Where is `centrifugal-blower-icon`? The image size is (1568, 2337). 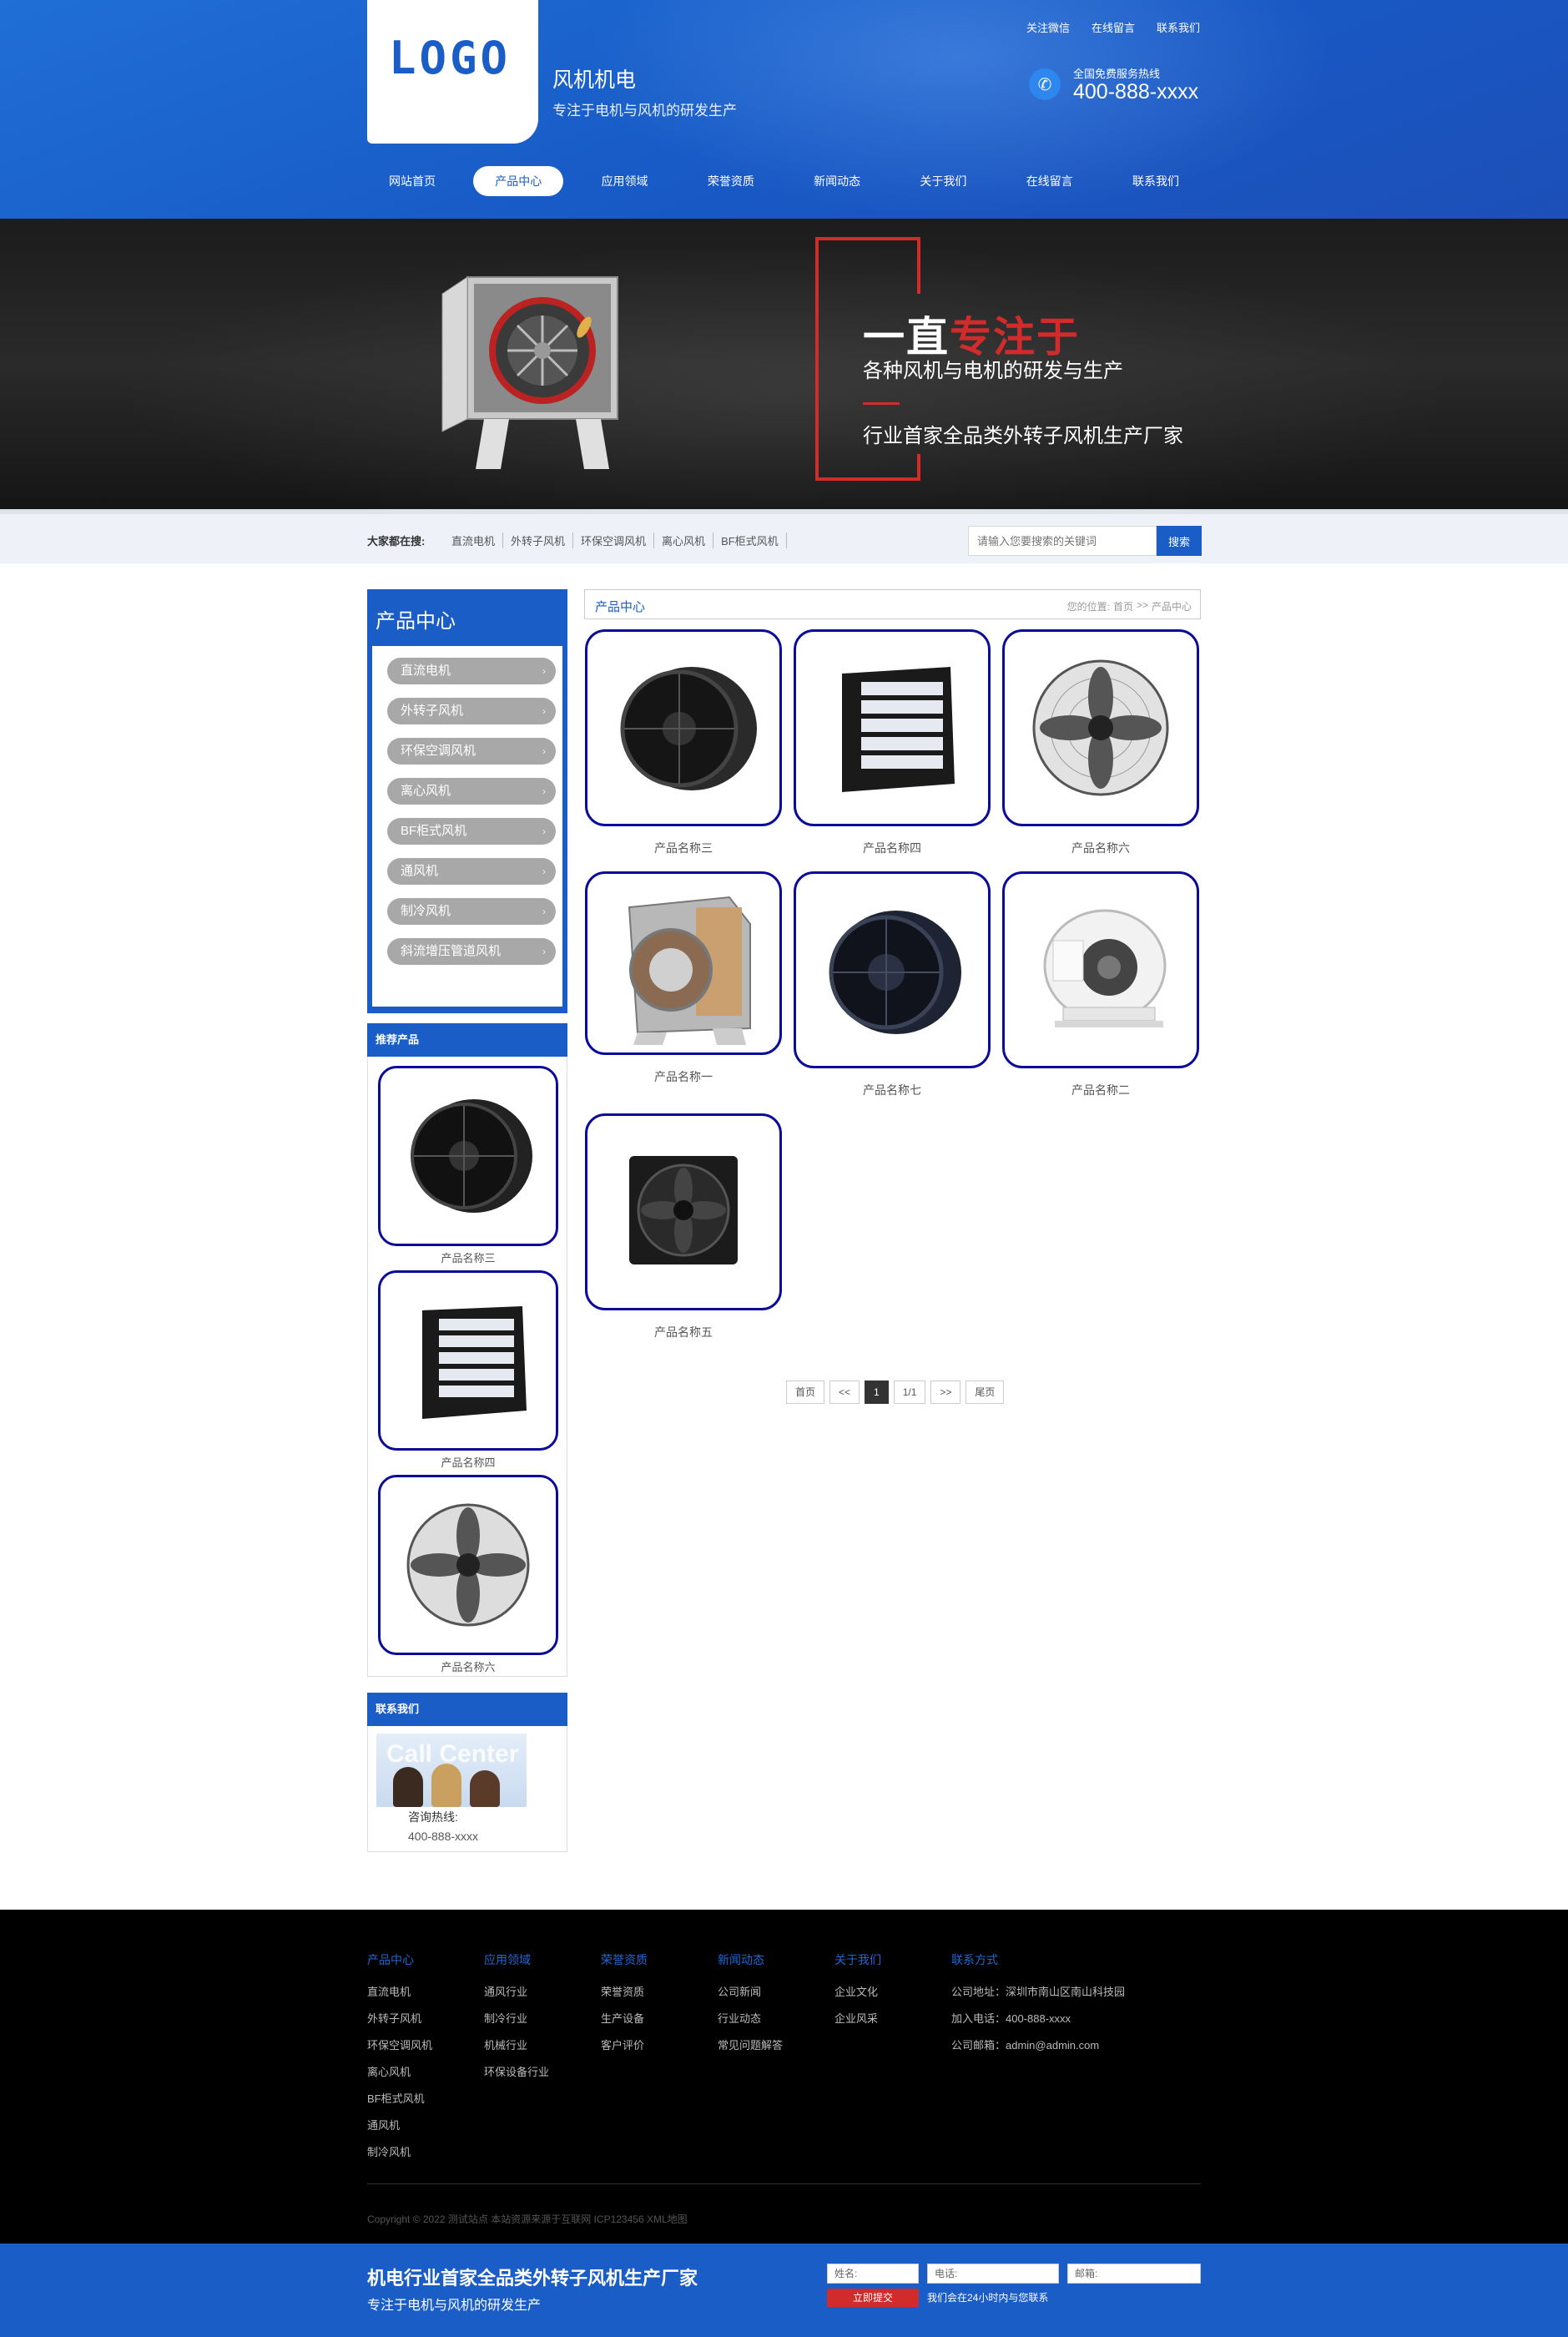 centrifugal-blower-icon is located at coordinates (689, 970).